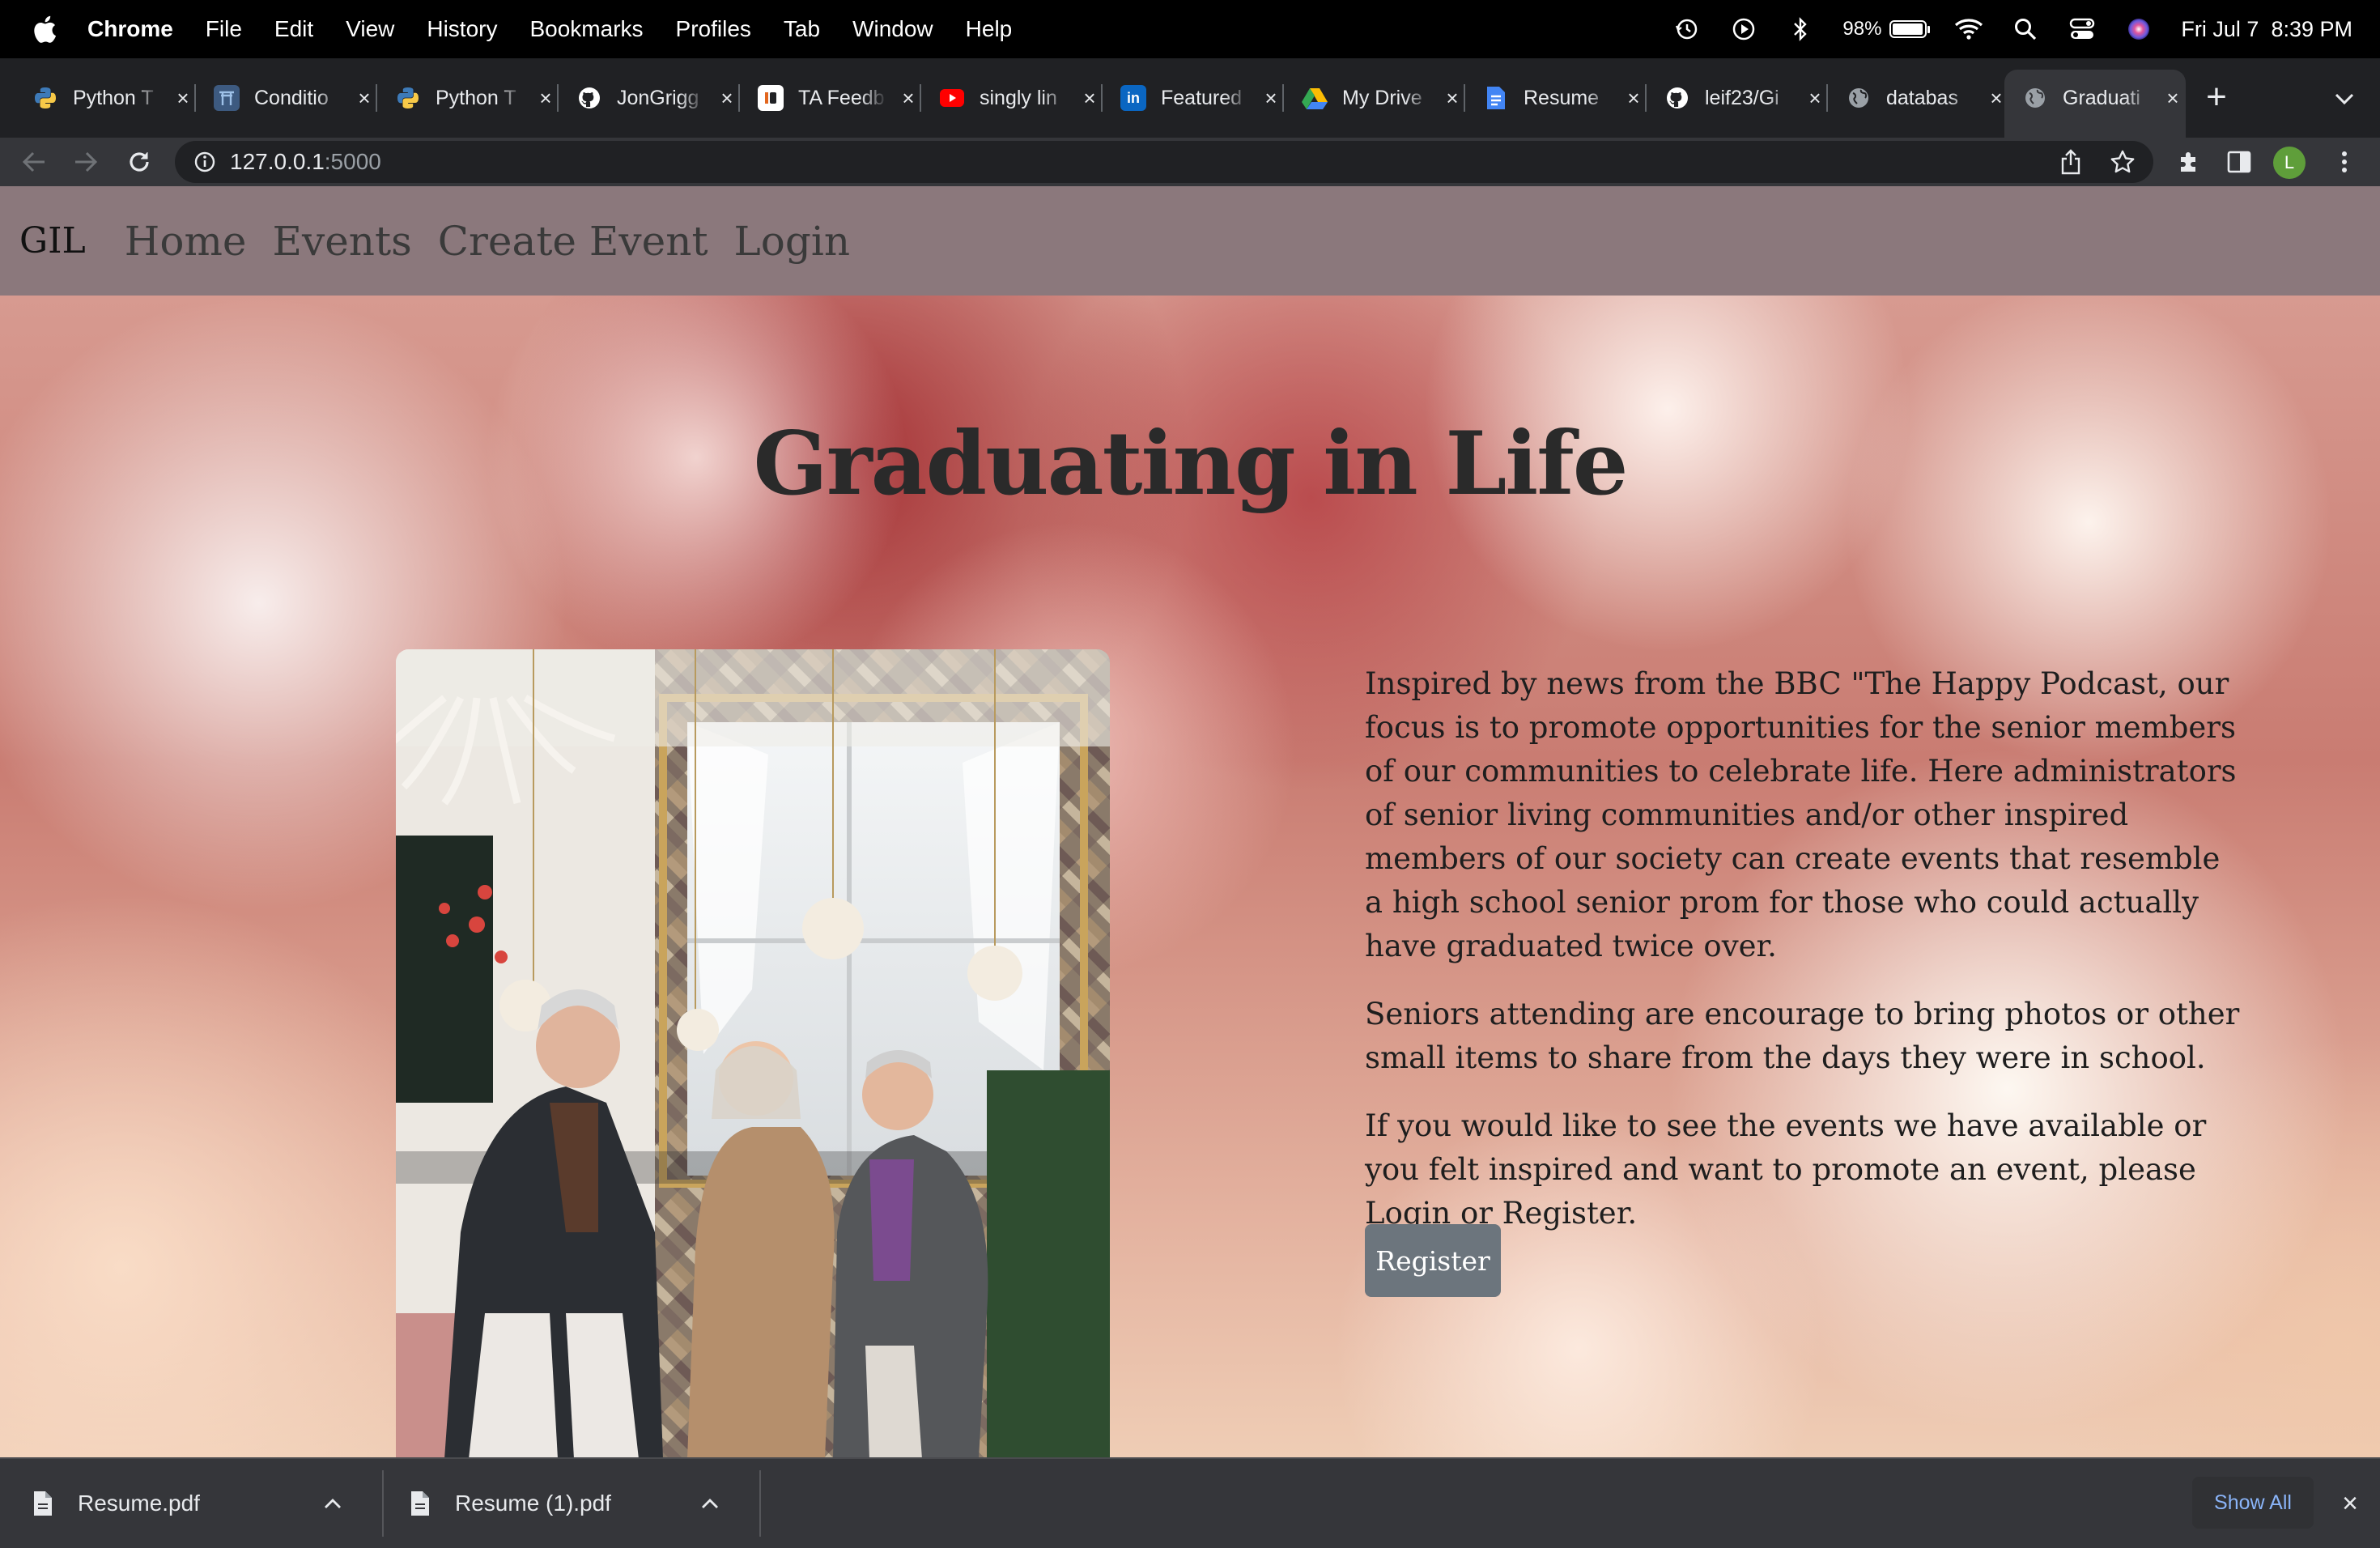  What do you see at coordinates (462, 29) in the screenshot?
I see `menu-history: History` at bounding box center [462, 29].